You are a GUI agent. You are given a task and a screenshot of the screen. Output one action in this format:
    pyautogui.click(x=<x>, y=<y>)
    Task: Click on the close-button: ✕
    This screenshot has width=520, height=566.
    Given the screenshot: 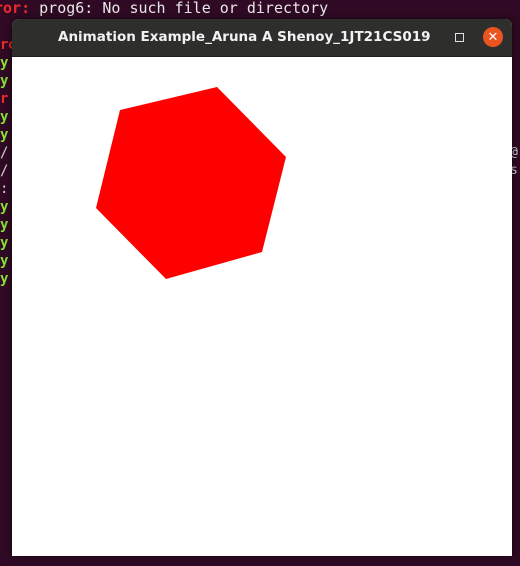 What is the action you would take?
    pyautogui.click(x=493, y=37)
    